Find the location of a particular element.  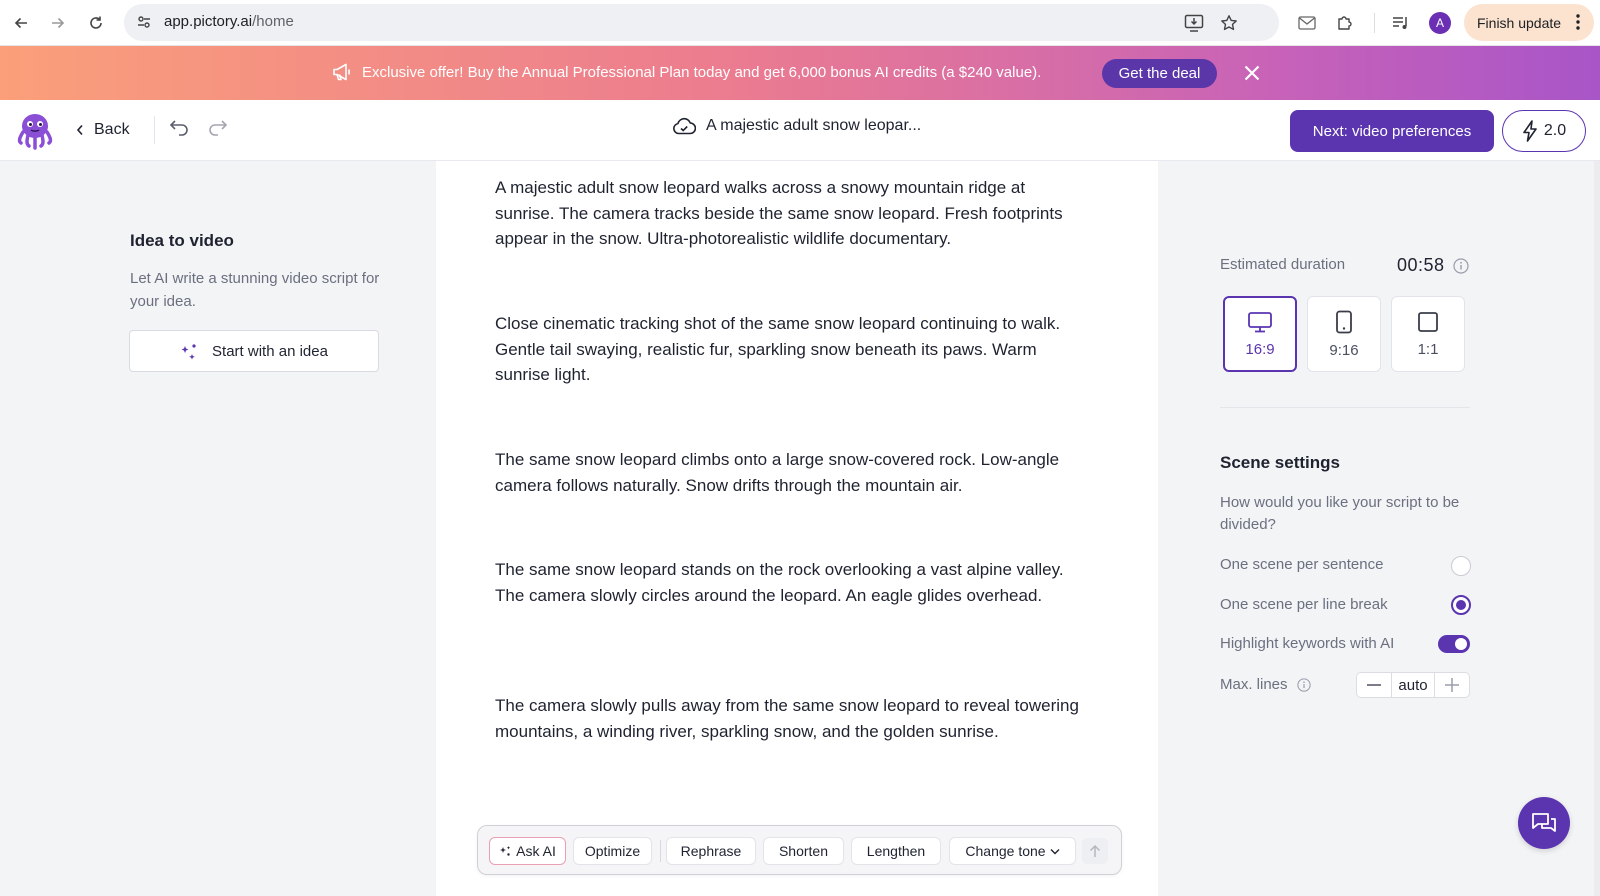

undo-icon is located at coordinates (179, 128).